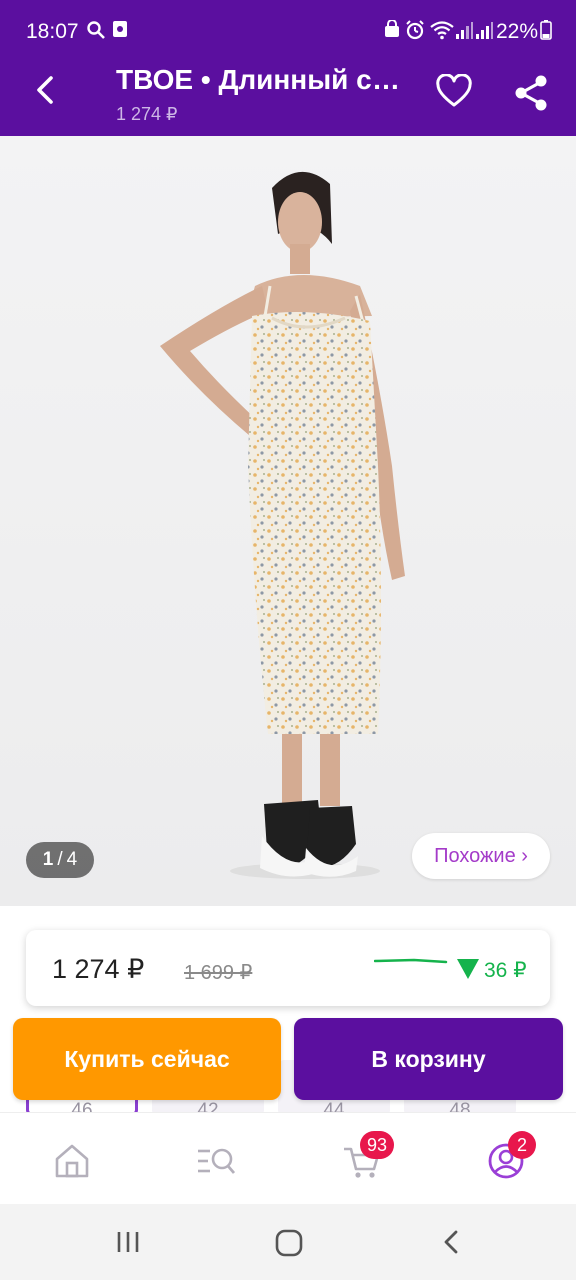  Describe the element at coordinates (428, 1059) in the screenshot. I see `add-to-cart-button: В корзину` at that location.